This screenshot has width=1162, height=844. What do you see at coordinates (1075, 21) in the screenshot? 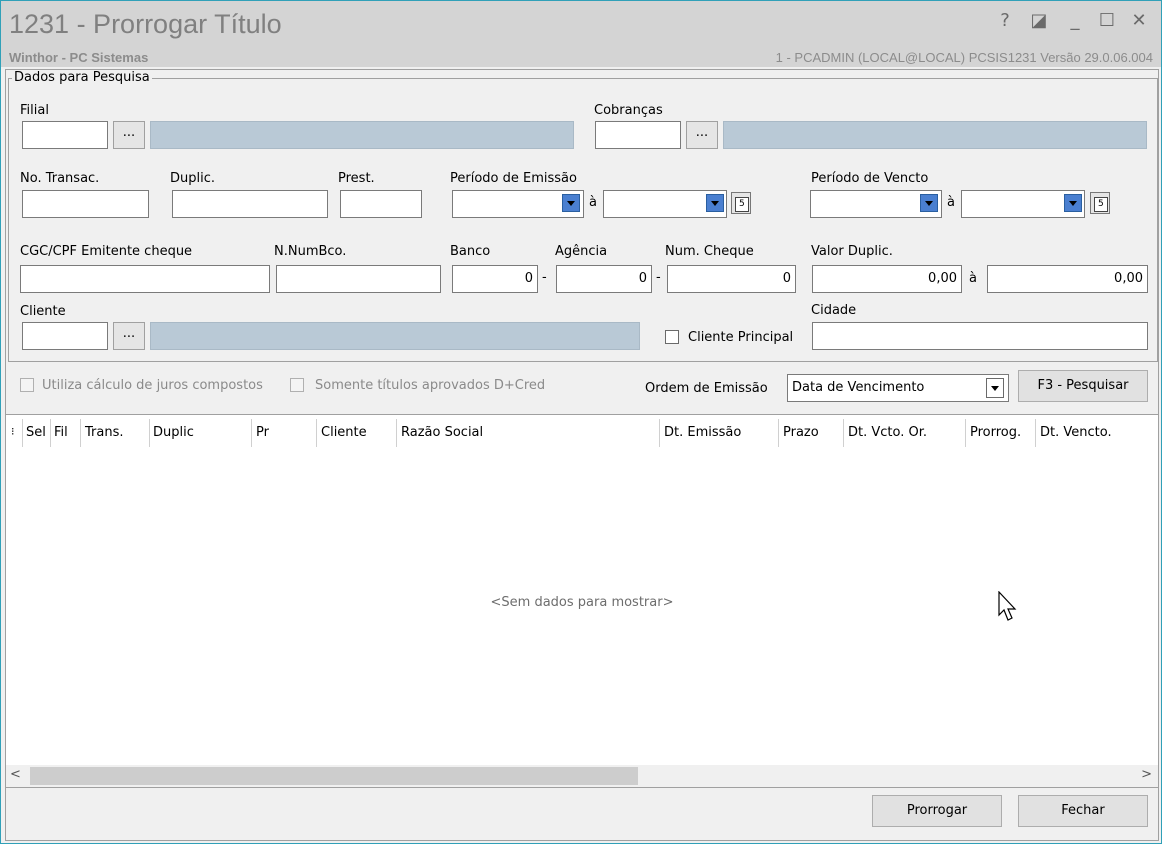
I see `minimize-button: _` at bounding box center [1075, 21].